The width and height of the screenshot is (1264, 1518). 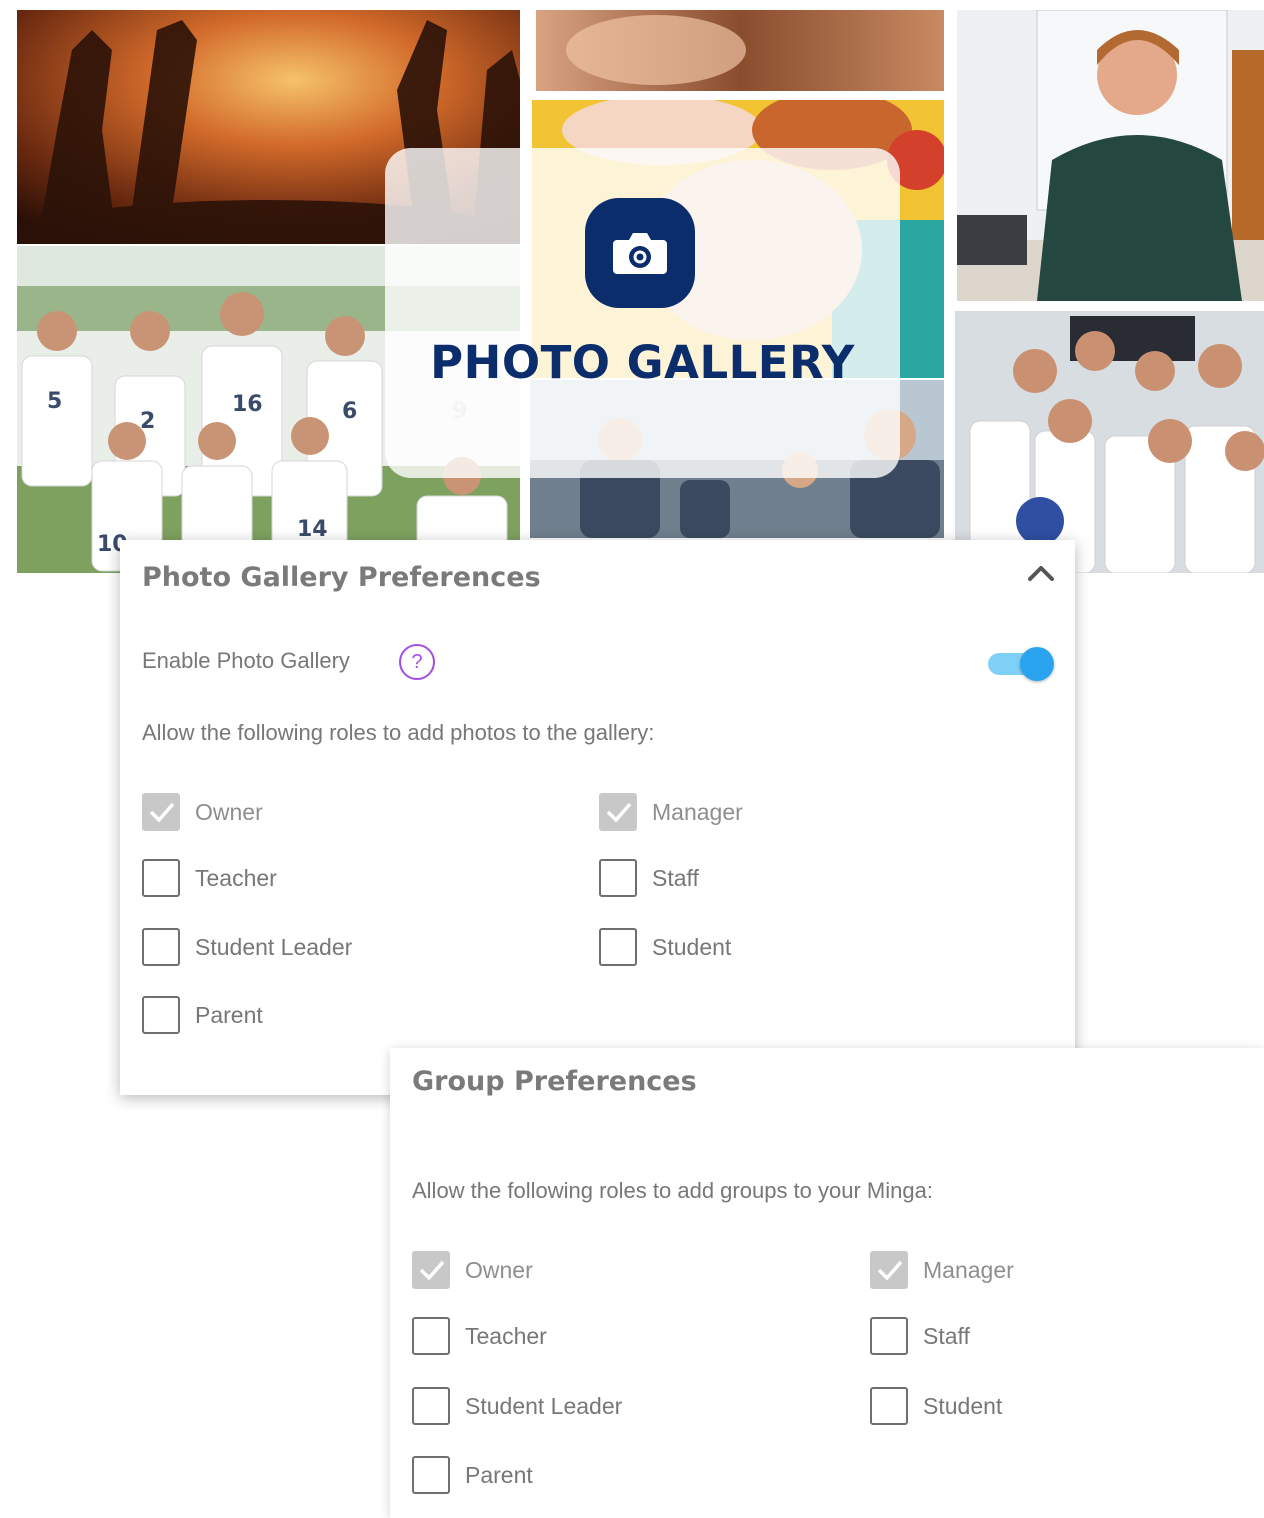 I want to click on photo-role-parent-checkbox: Parent, so click(x=202, y=1015).